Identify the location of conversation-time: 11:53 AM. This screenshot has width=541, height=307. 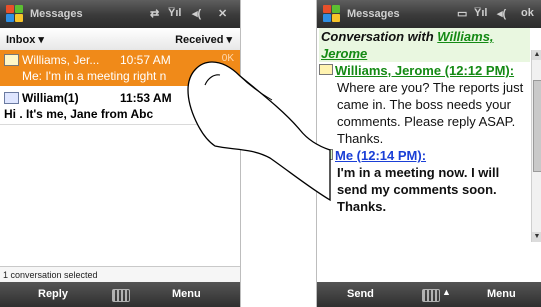
(146, 98).